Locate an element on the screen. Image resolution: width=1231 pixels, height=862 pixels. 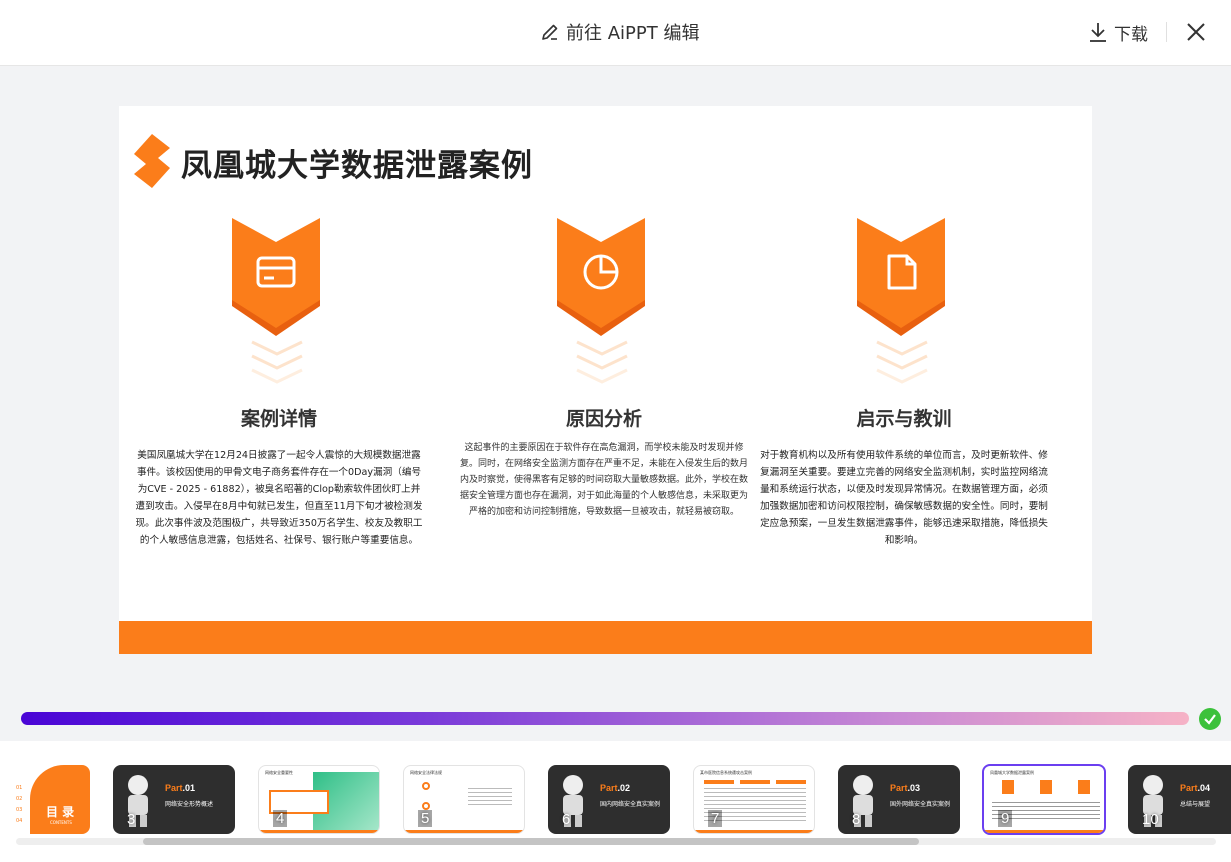
column-heading: 案例详情 is located at coordinates (278, 419).